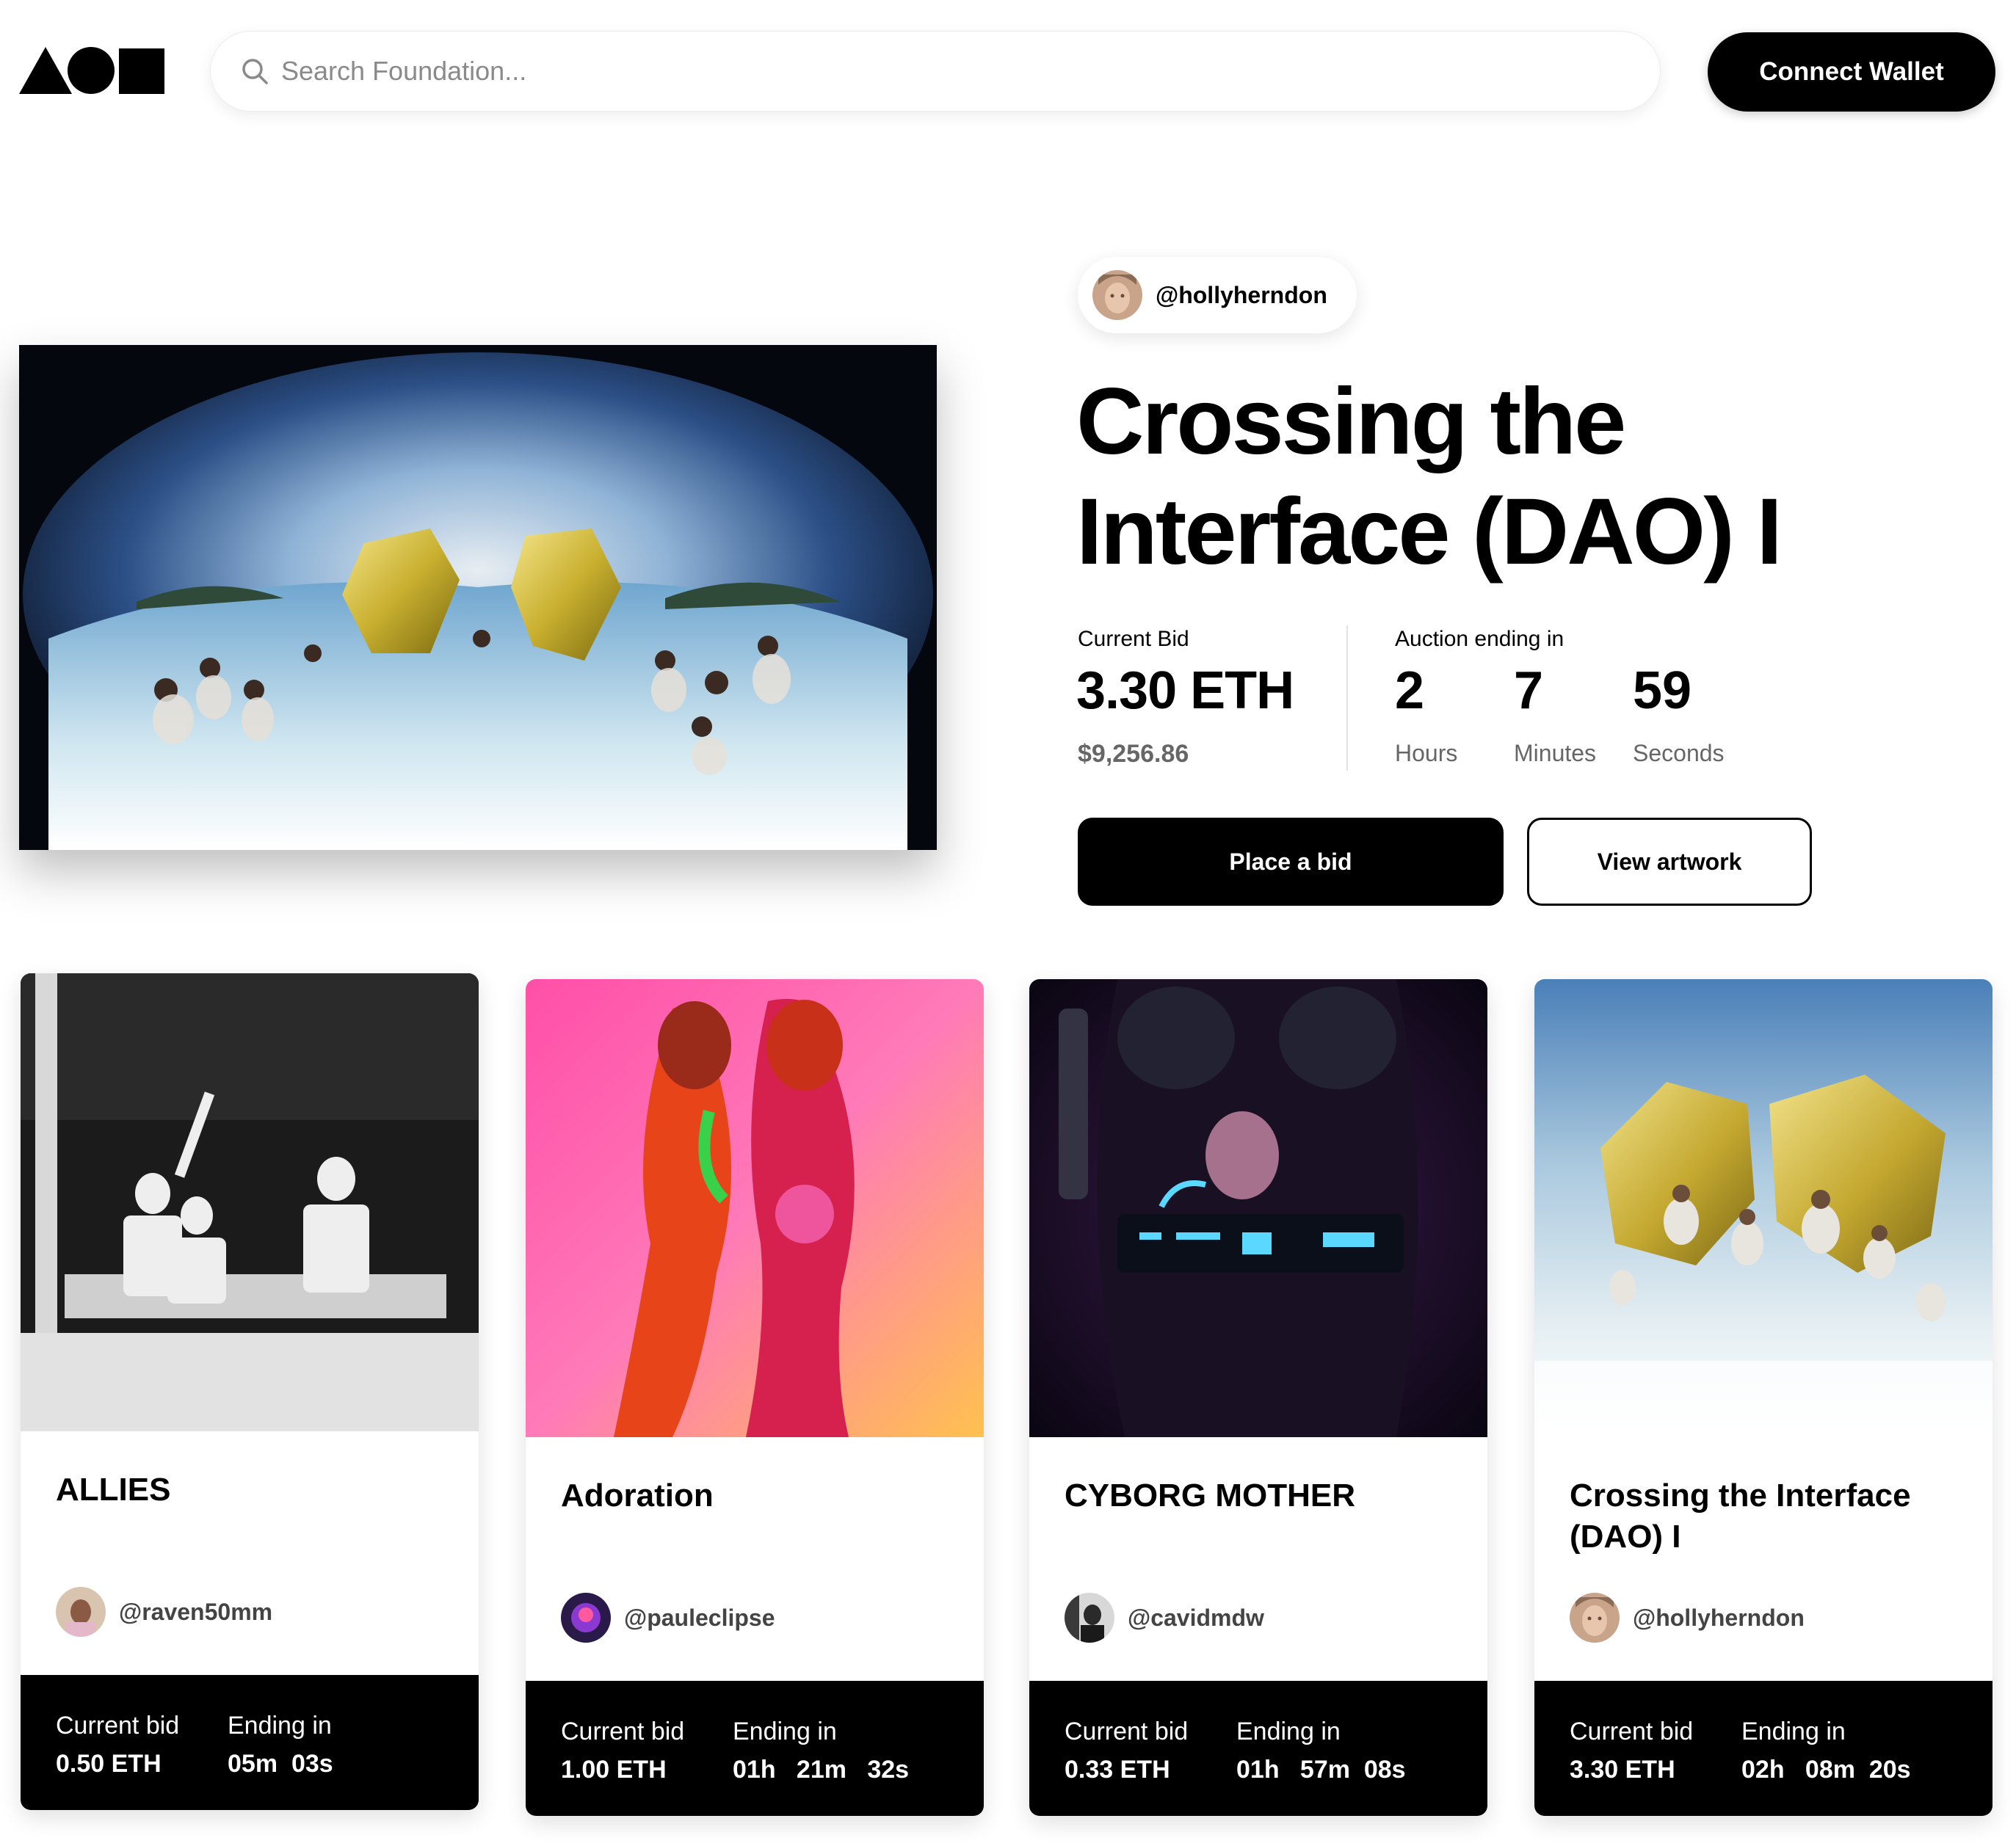  I want to click on logo-triangle, so click(45, 70).